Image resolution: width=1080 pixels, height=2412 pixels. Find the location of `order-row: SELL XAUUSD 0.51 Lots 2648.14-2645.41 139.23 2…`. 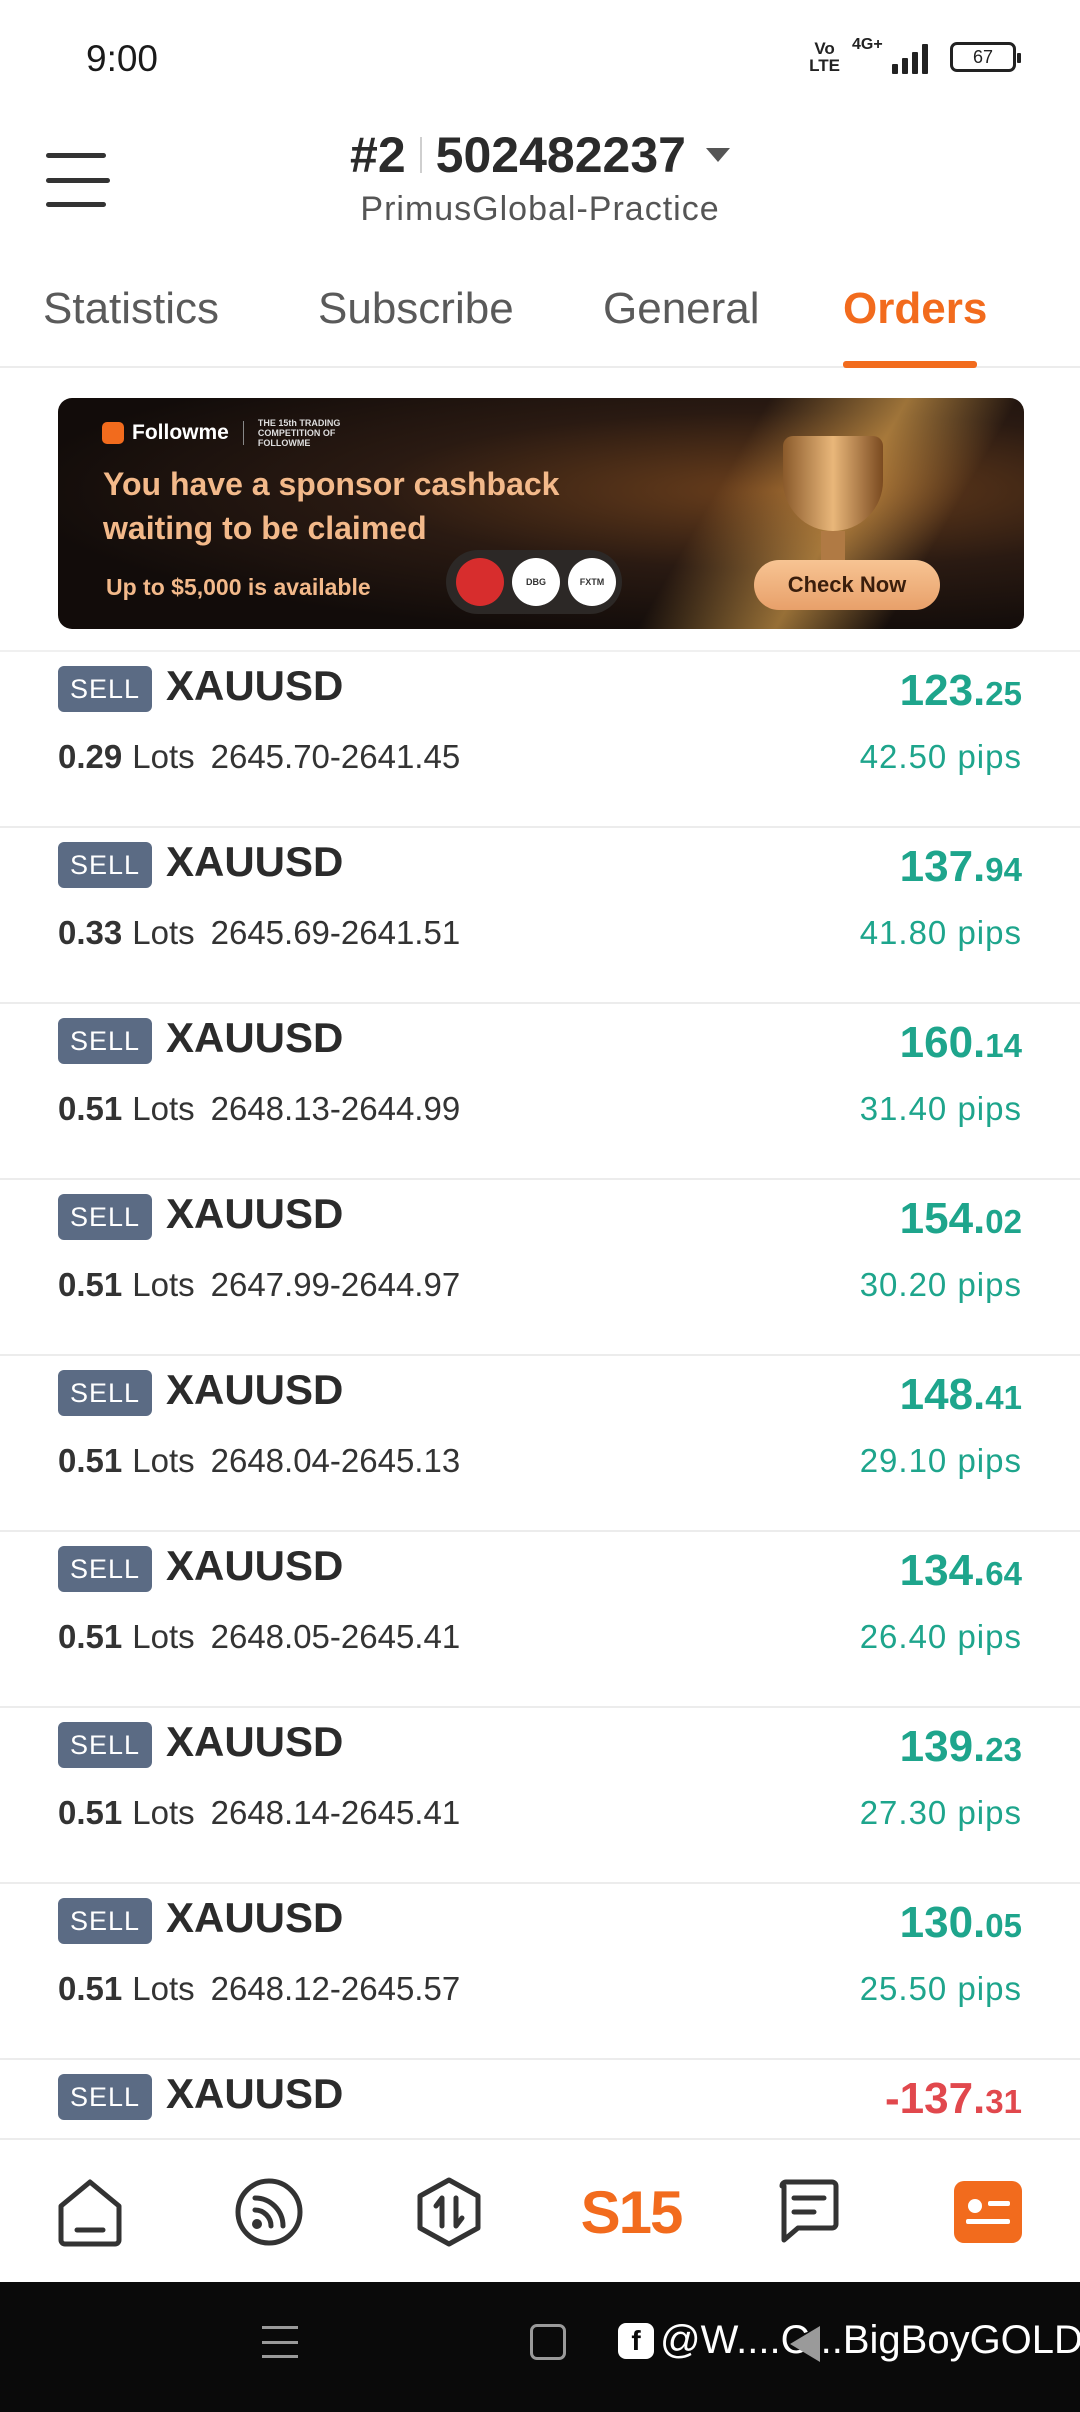

order-row: SELL XAUUSD 0.51 Lots 2648.14-2645.41 139.23 2… is located at coordinates (540, 1796).